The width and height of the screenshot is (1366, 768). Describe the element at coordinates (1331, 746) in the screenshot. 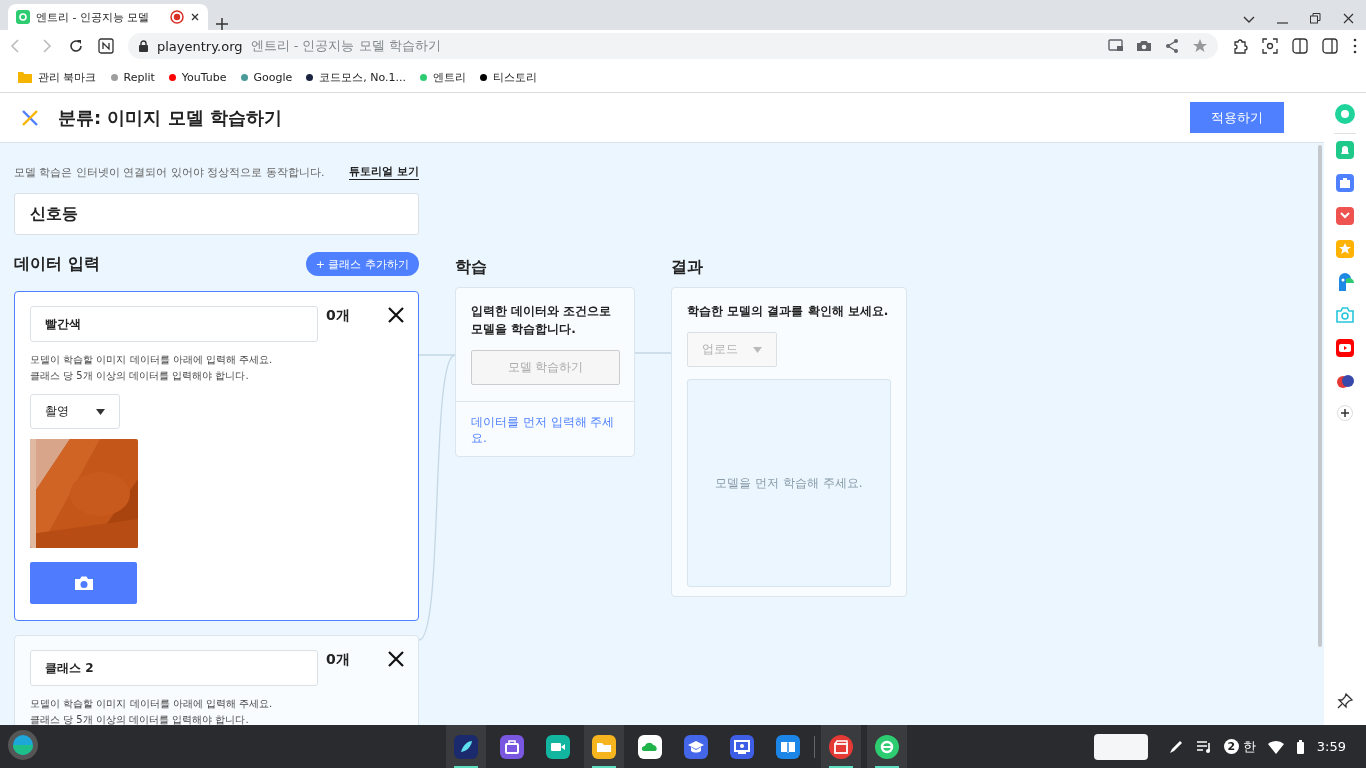

I see `clock: 3:59` at that location.